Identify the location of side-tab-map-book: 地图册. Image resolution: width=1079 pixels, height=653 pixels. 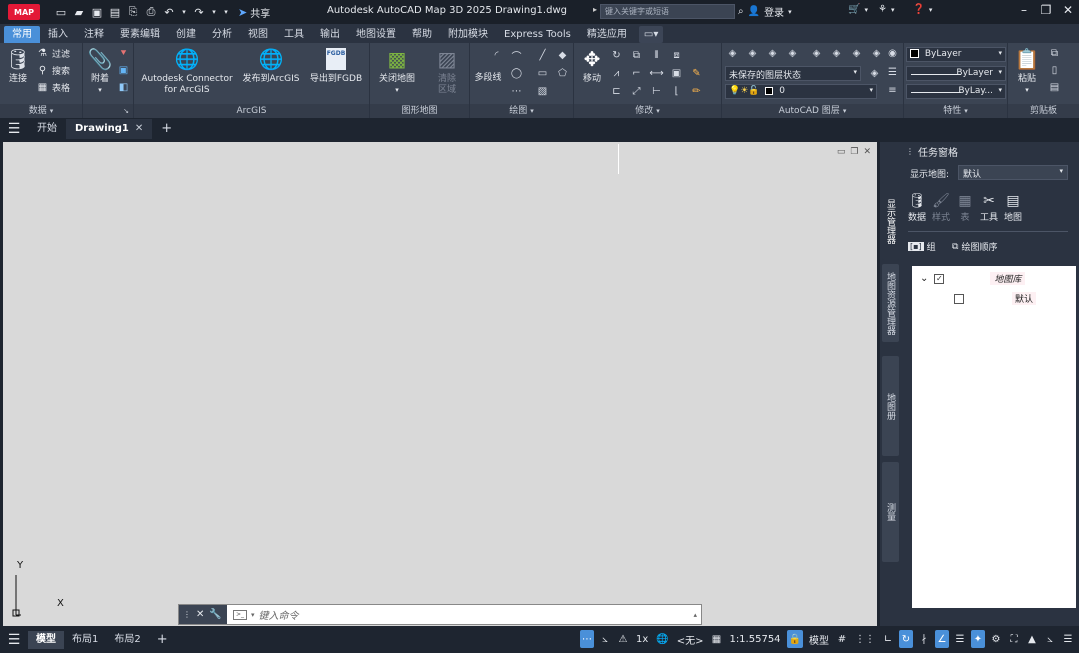
(890, 406).